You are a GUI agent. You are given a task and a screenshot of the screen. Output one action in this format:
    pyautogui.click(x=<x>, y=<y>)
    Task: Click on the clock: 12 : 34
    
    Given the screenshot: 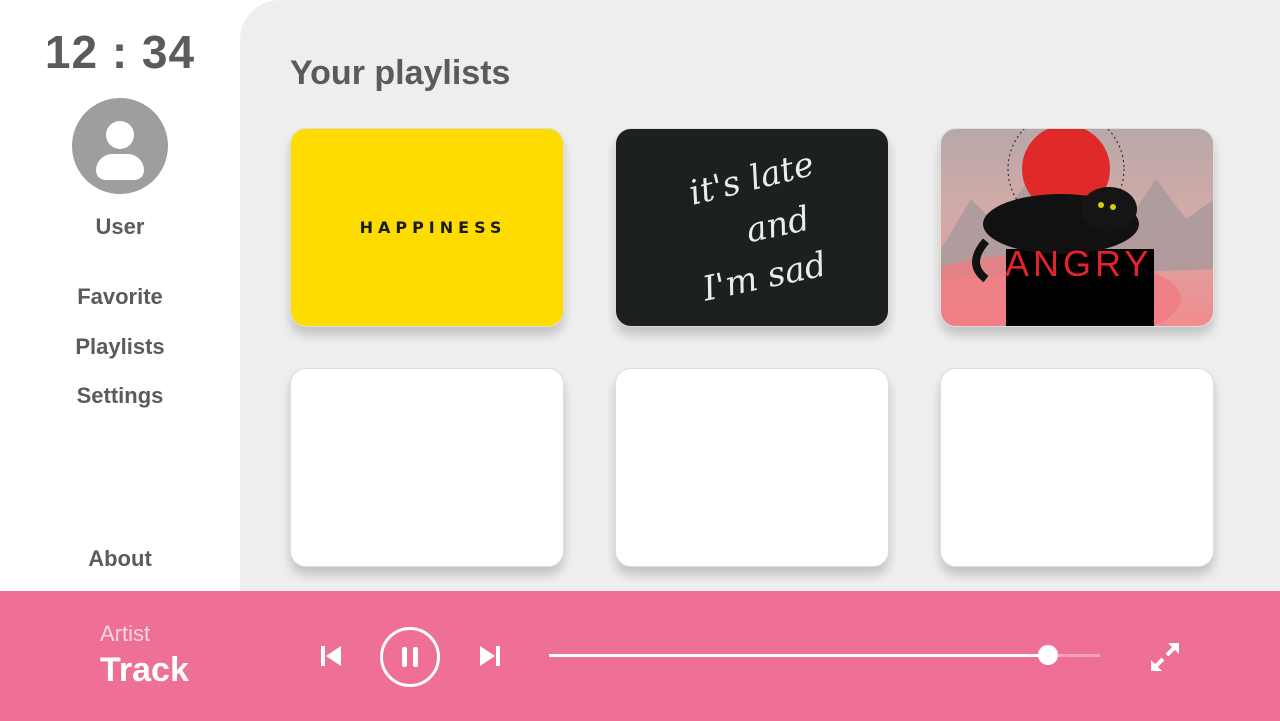 What is the action you would take?
    pyautogui.click(x=120, y=52)
    